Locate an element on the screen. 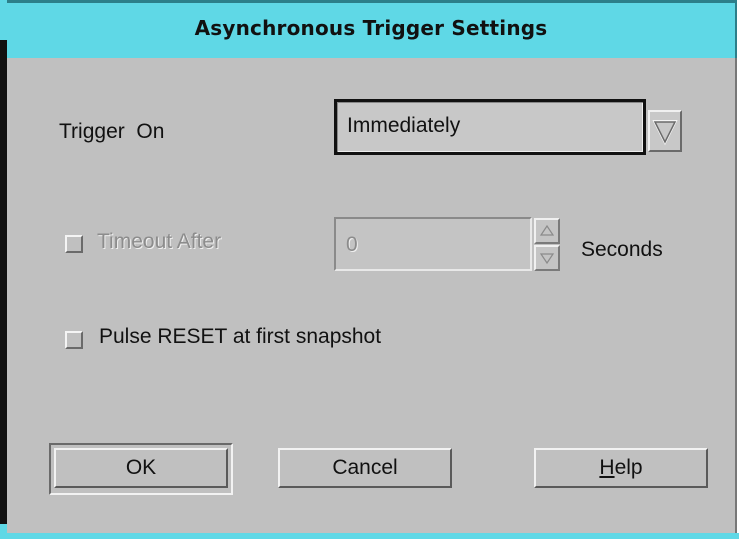 This screenshot has width=739, height=539. timeout-decrement-button is located at coordinates (547, 258).